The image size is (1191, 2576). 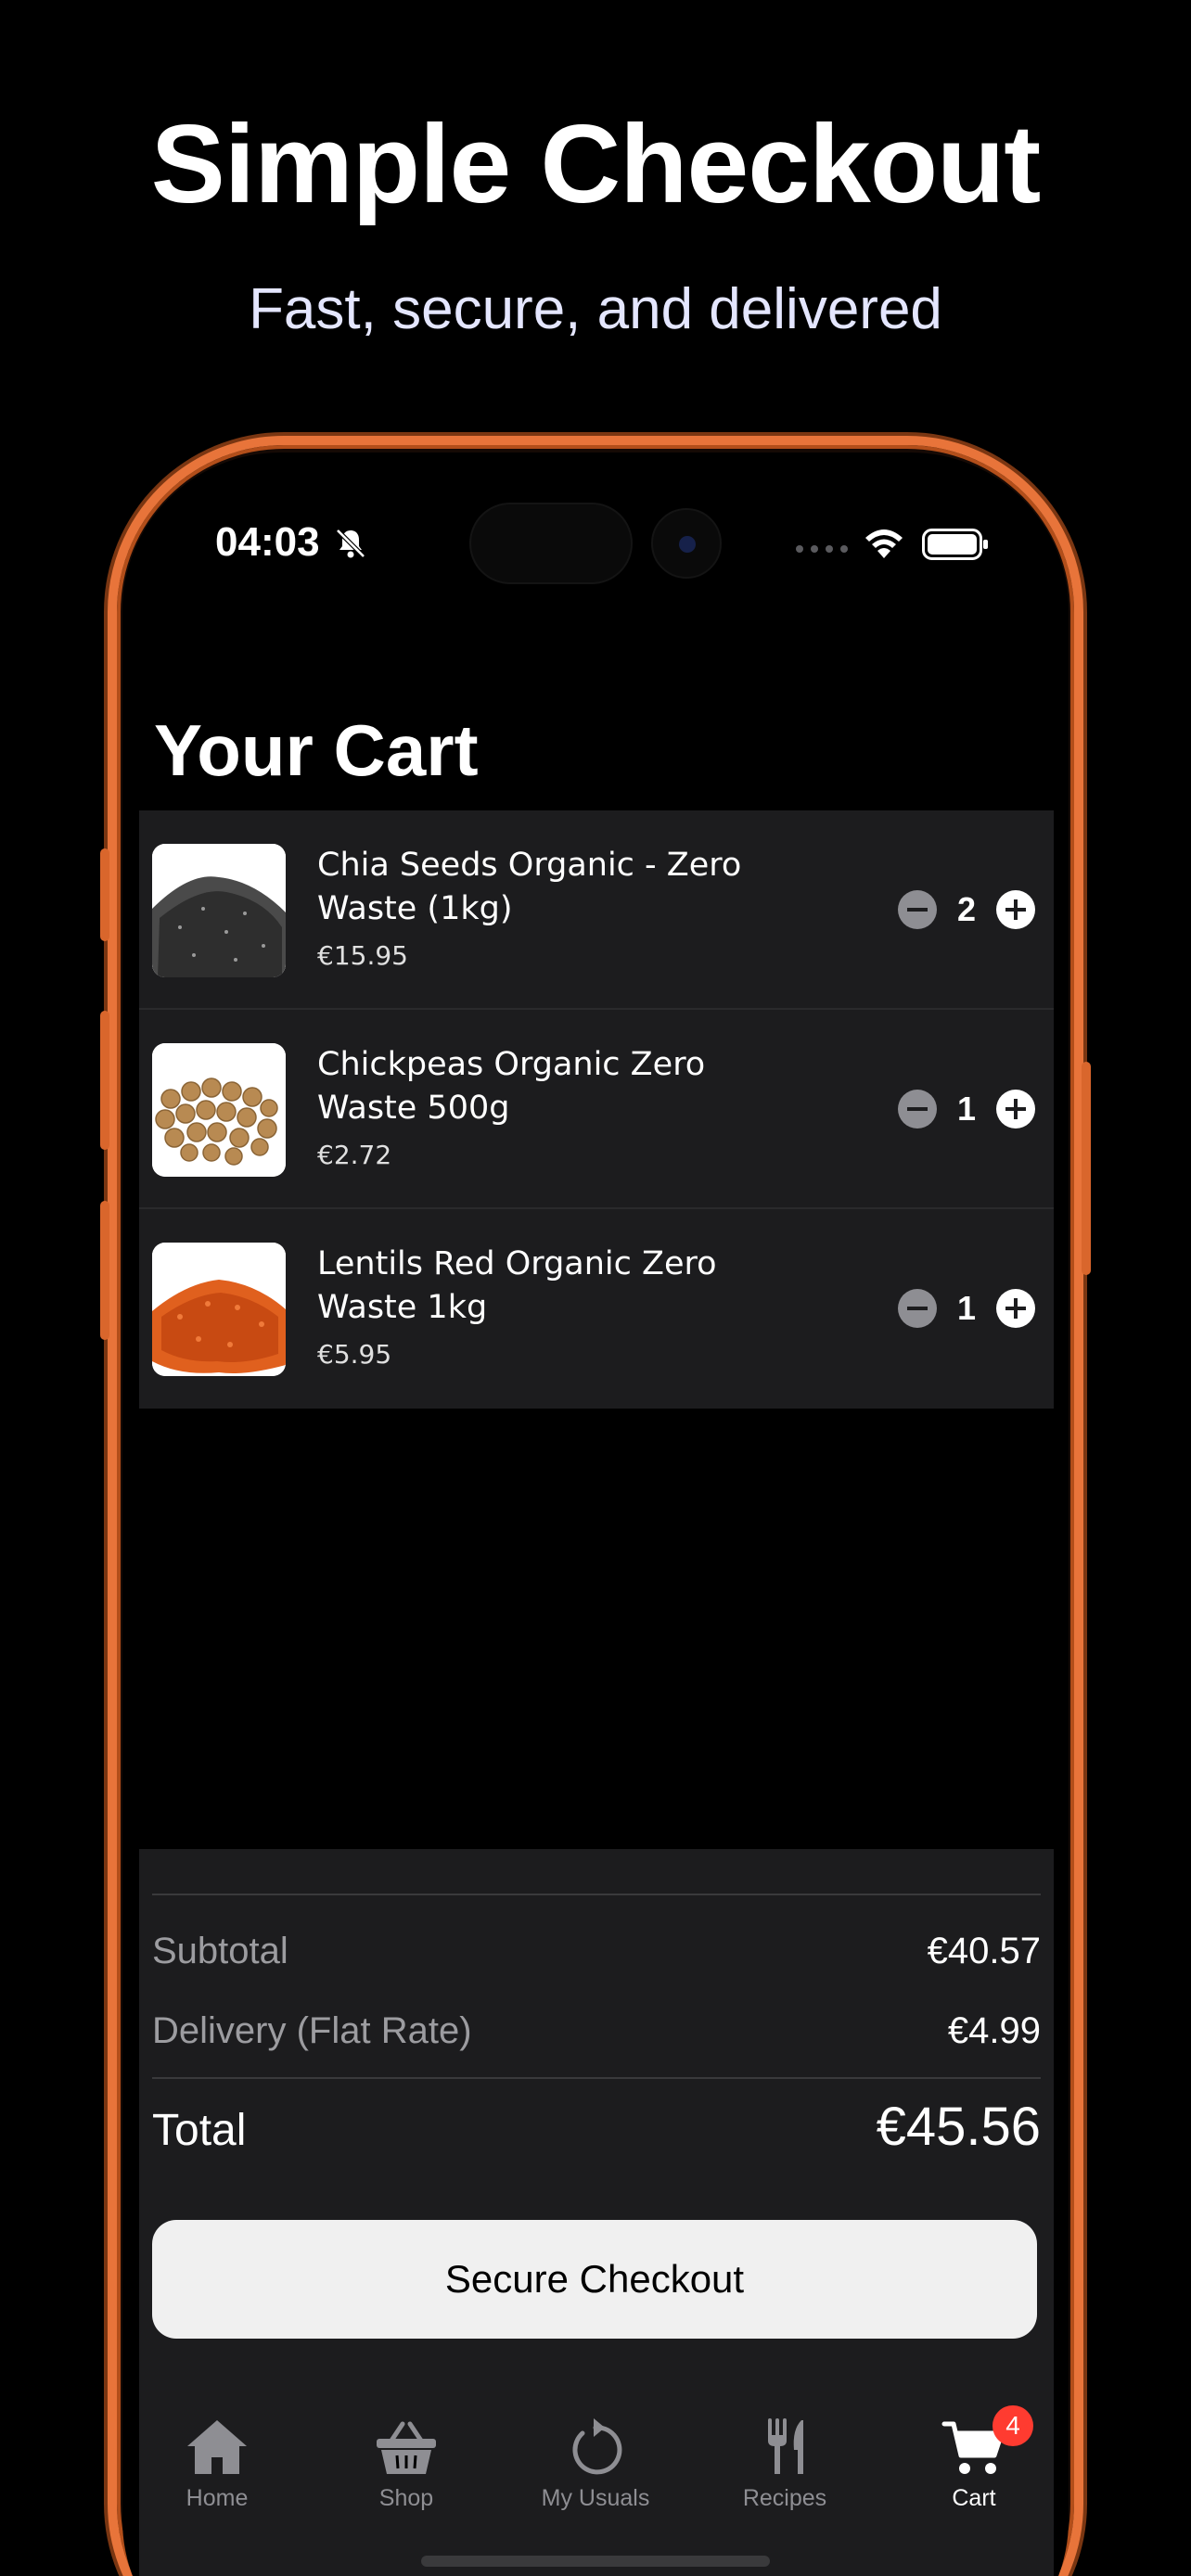 I want to click on basket-icon, so click(x=406, y=2447).